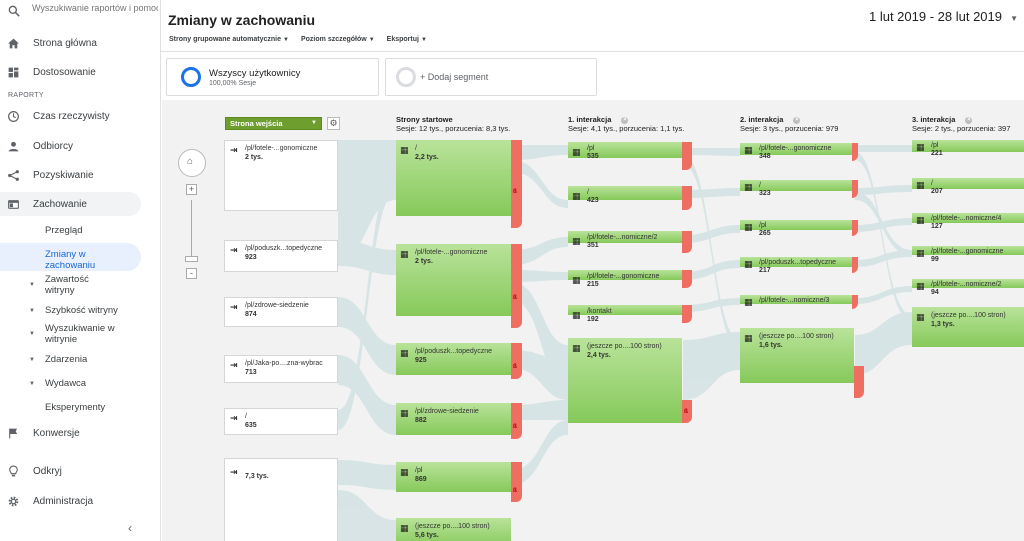 Image resolution: width=1024 pixels, height=541 pixels. I want to click on flow-node: ▦/pl 221, so click(968, 149).